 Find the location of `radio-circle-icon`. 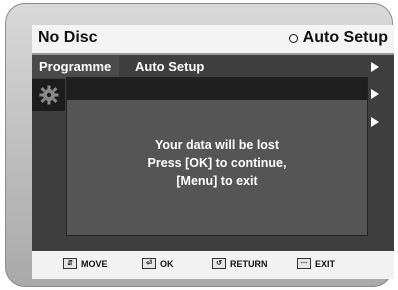

radio-circle-icon is located at coordinates (293, 38).